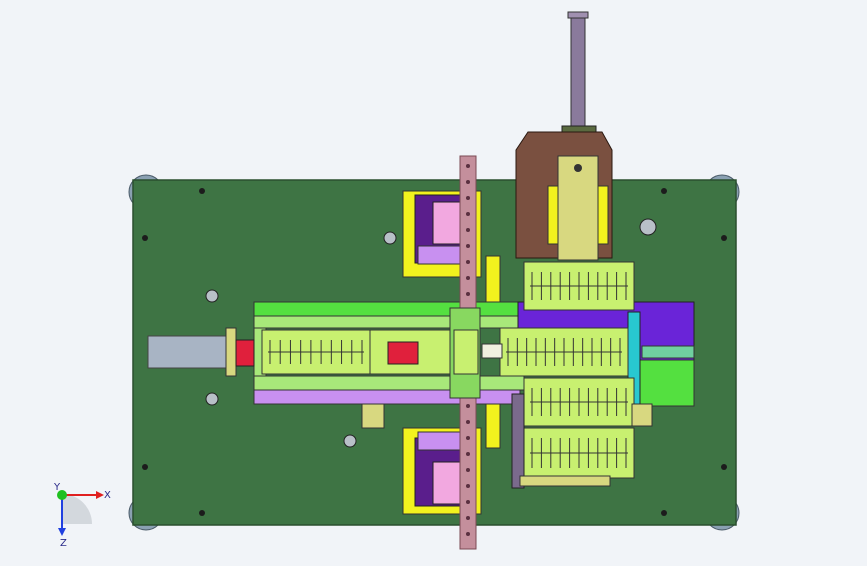 This screenshot has height=566, width=867. Describe the element at coordinates (62, 532) in the screenshot. I see `z-axis-arrow` at that location.